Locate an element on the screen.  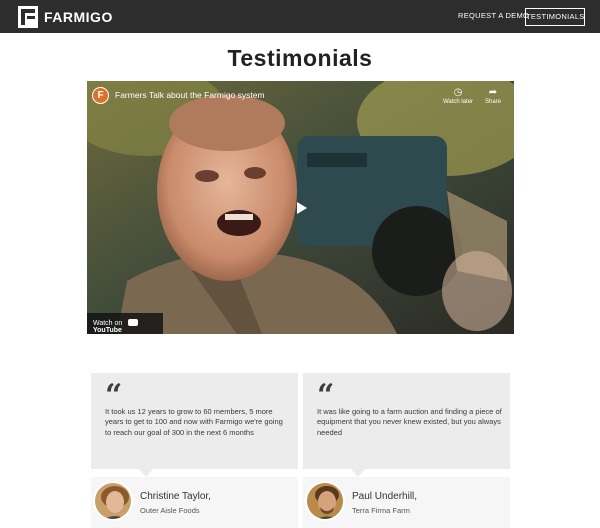
request-demo-link: REQUEST A DEMO is located at coordinates (493, 15).